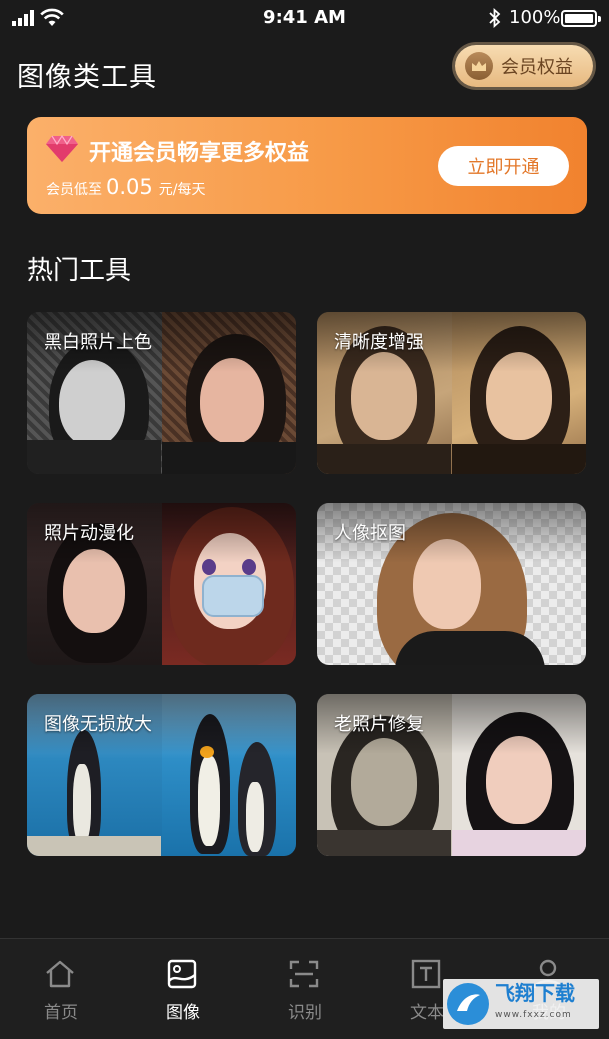  What do you see at coordinates (468, 1004) in the screenshot?
I see `watermark-logo-icon` at bounding box center [468, 1004].